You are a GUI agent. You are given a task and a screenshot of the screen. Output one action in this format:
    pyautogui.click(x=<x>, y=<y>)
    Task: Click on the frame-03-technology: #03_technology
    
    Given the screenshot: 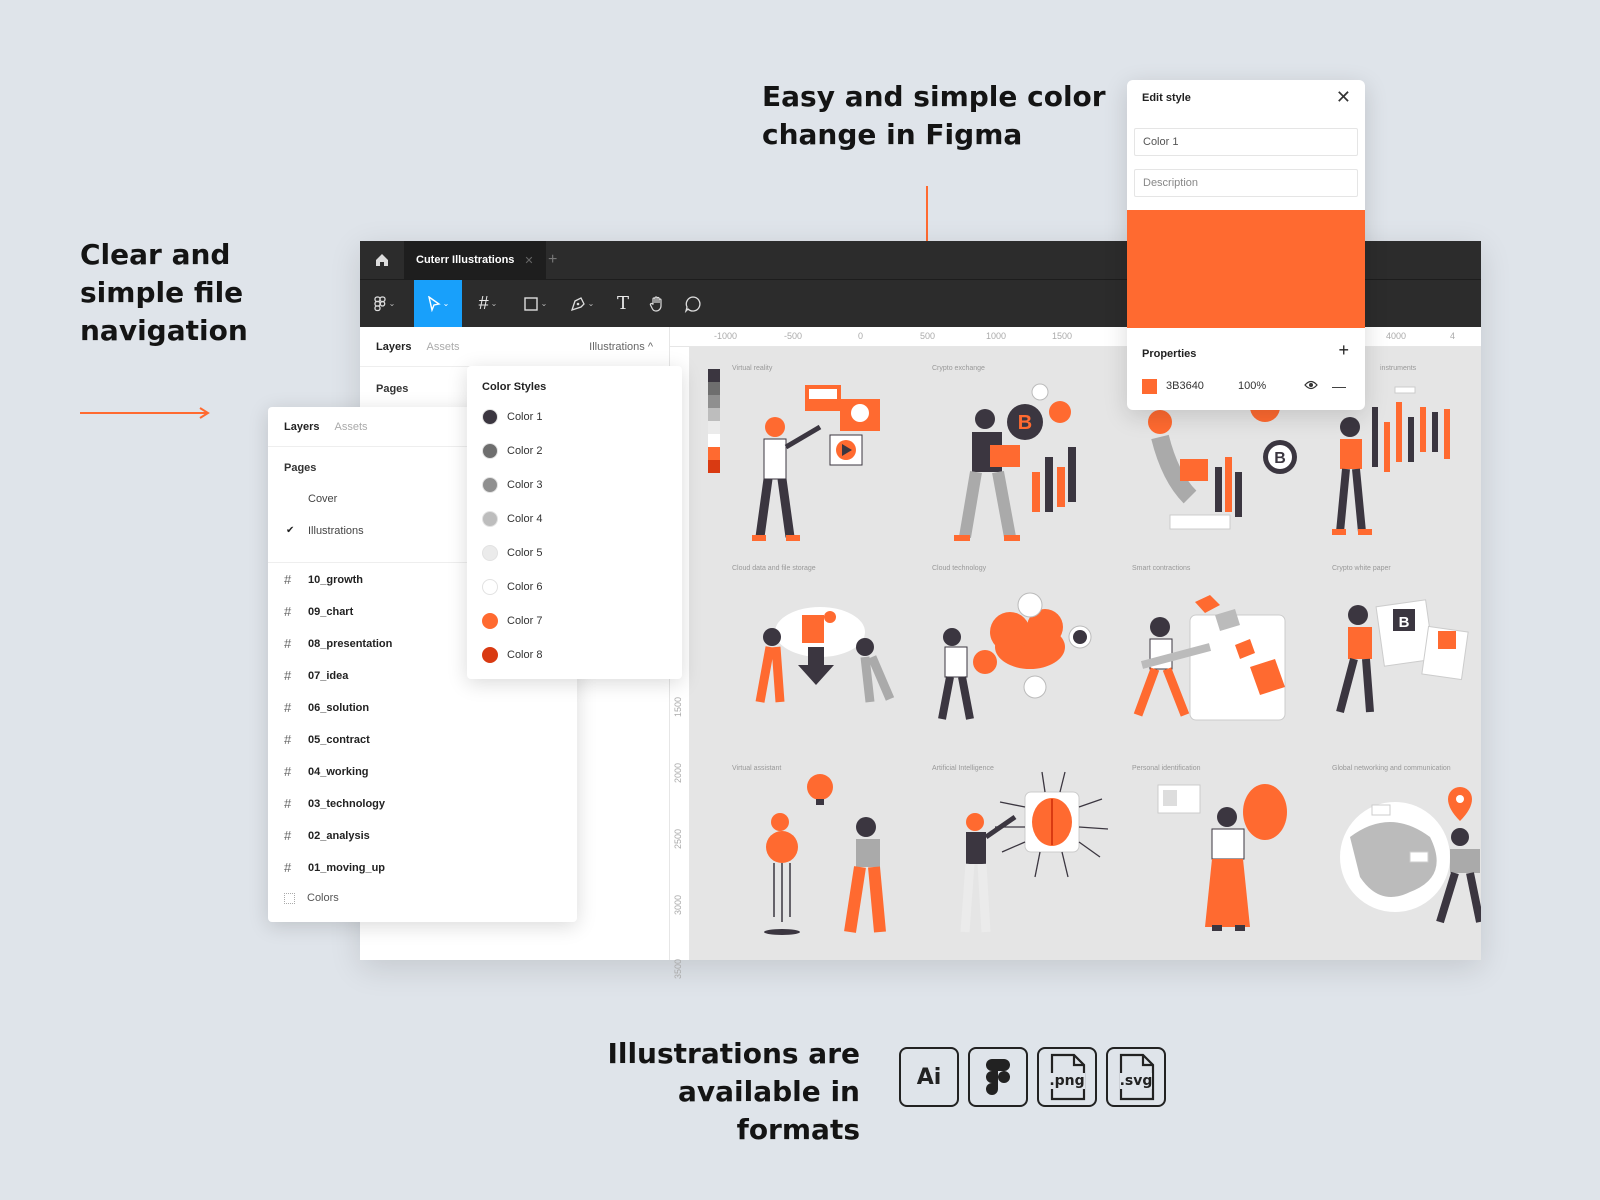 What is the action you would take?
    pyautogui.click(x=334, y=803)
    